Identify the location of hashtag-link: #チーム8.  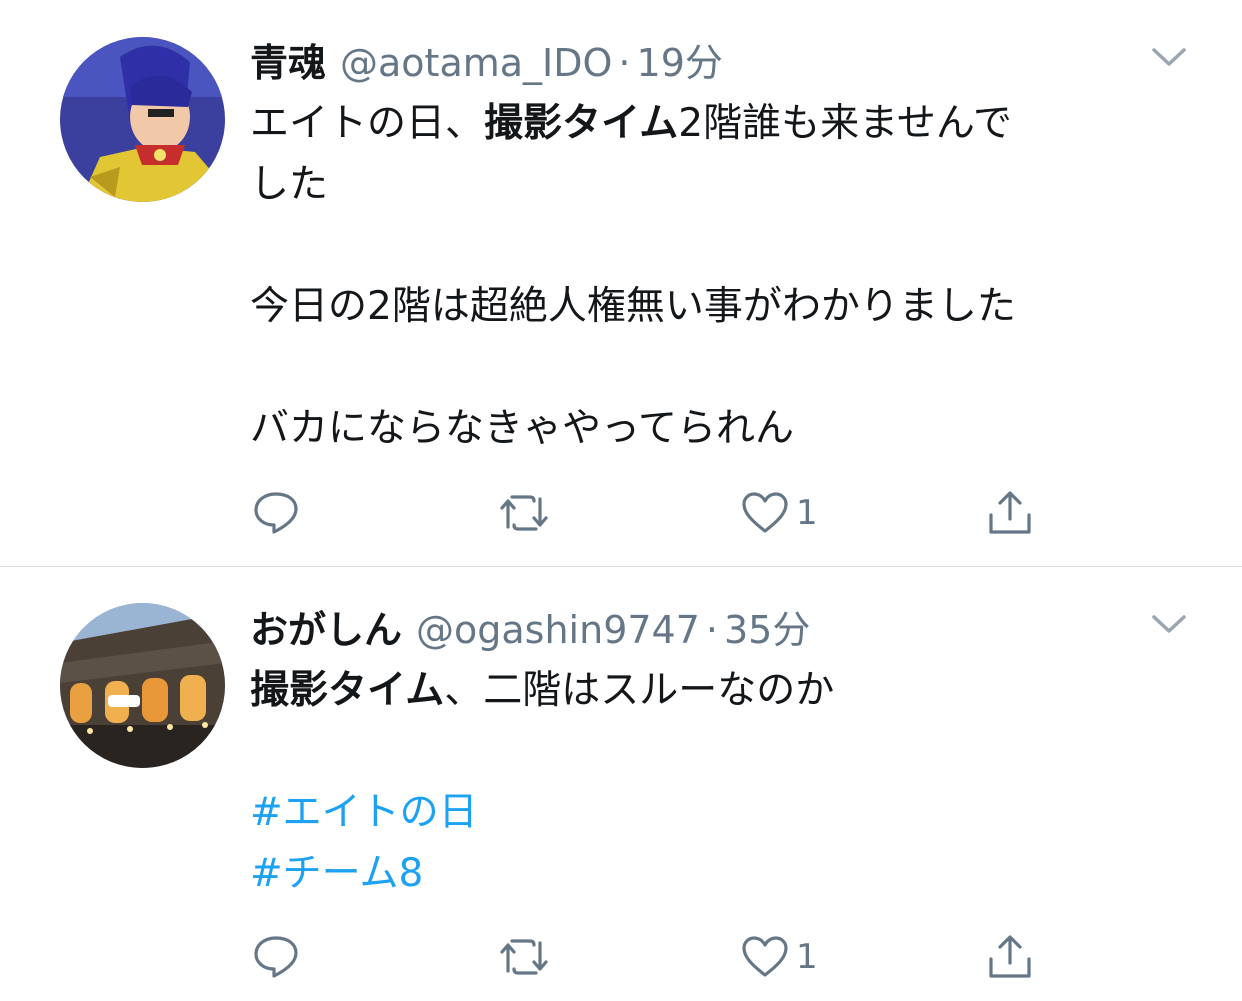
(725, 873).